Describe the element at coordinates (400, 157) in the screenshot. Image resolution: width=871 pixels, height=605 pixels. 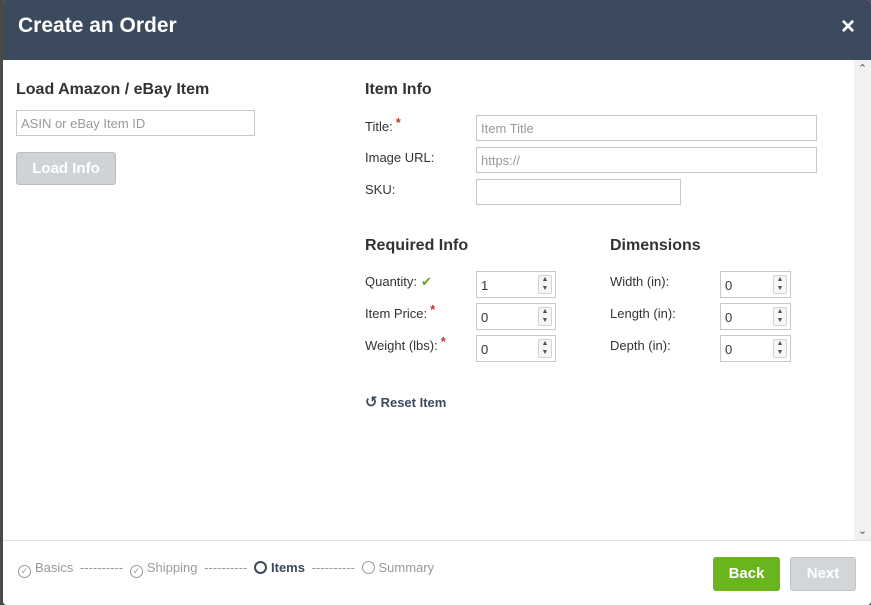
I see `image-url-label: Image URL:` at that location.